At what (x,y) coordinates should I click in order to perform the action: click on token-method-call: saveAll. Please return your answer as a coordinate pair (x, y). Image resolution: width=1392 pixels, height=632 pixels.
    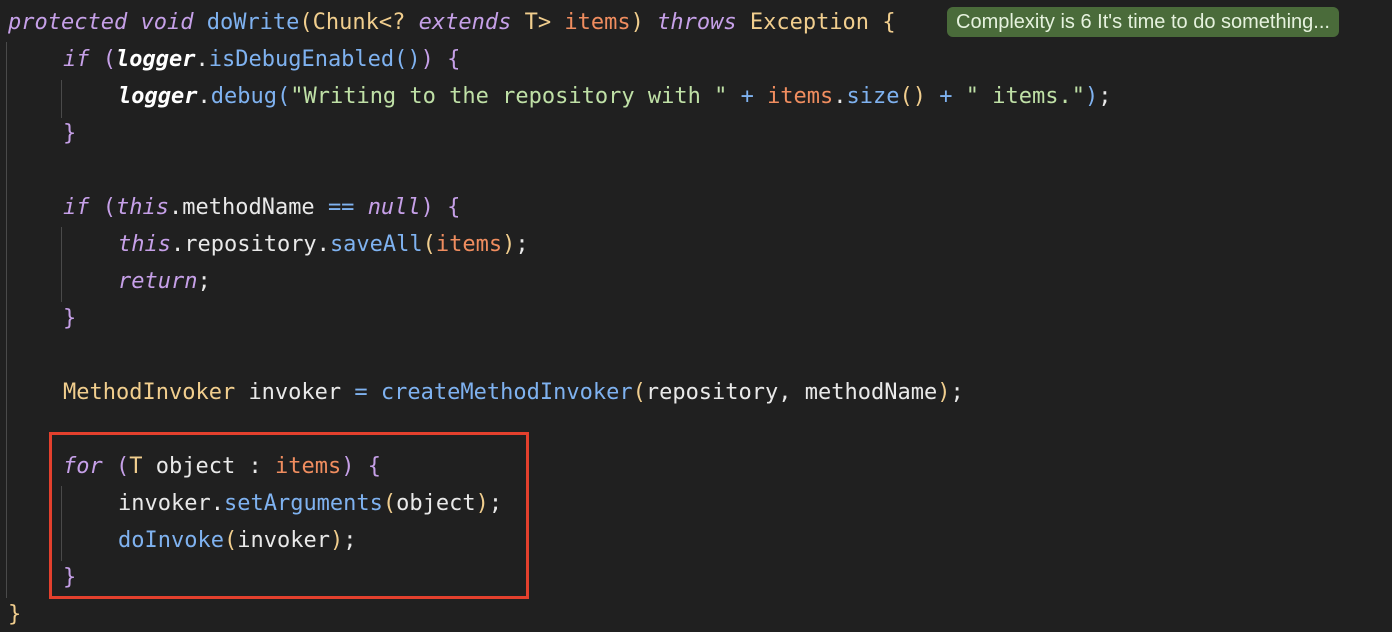
    Looking at the image, I should click on (376, 244).